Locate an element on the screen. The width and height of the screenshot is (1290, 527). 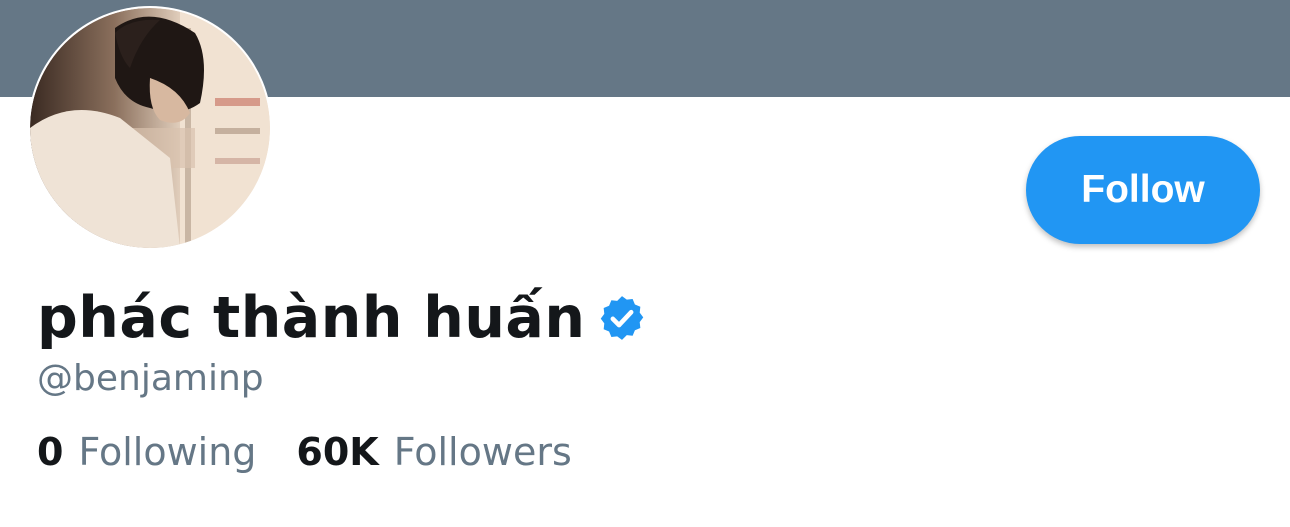
followers-stat: 60K Followers is located at coordinates (433, 452).